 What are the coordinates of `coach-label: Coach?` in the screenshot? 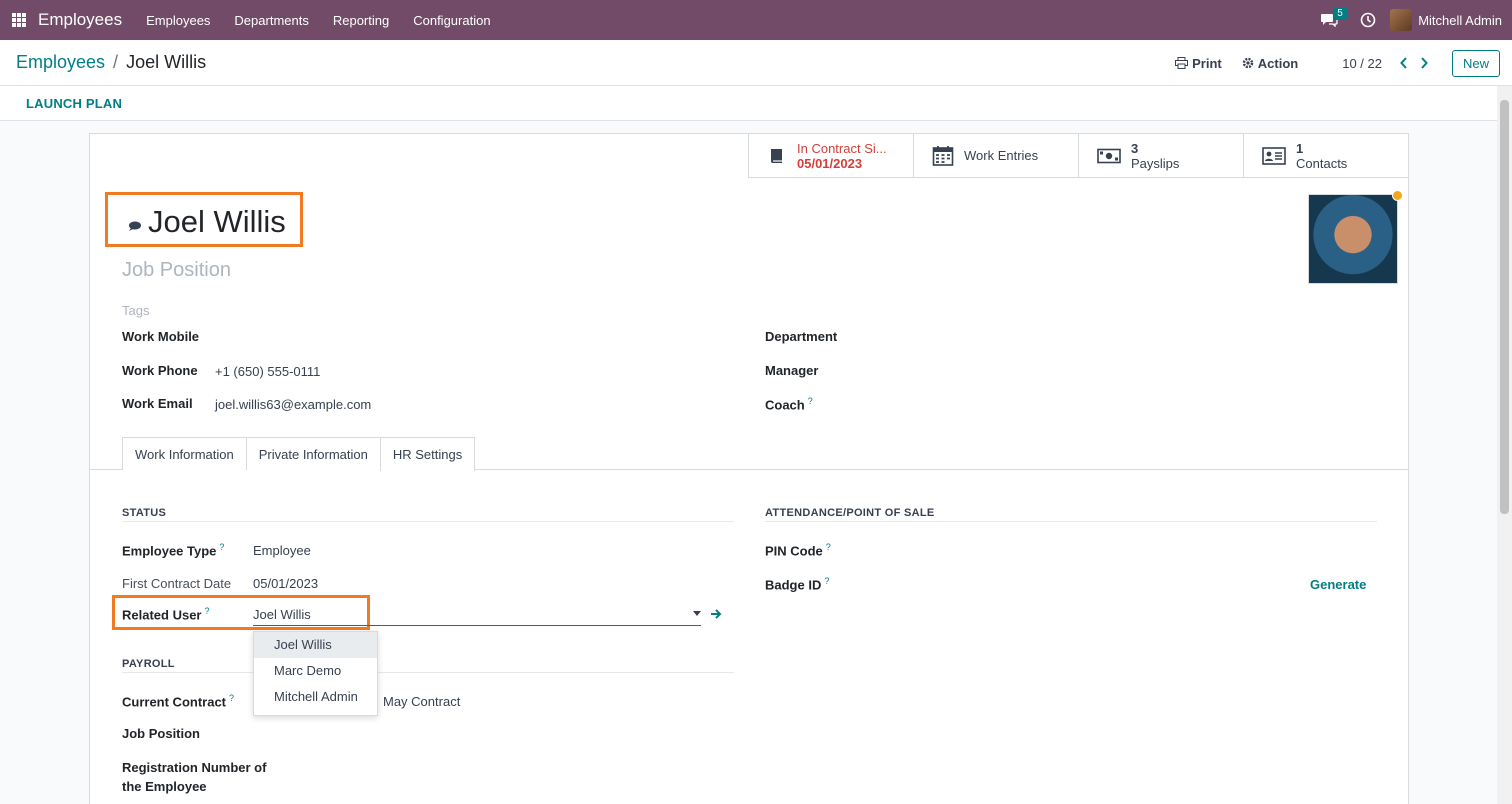 It's located at (789, 404).